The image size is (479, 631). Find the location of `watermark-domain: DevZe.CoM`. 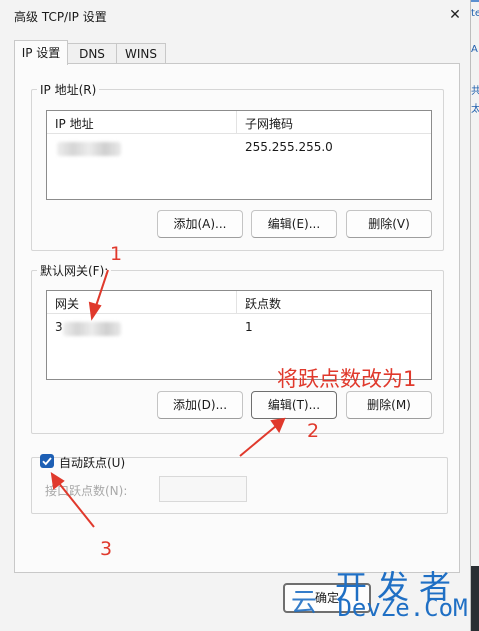

watermark-domain: DevZe.CoM is located at coordinates (402, 608).